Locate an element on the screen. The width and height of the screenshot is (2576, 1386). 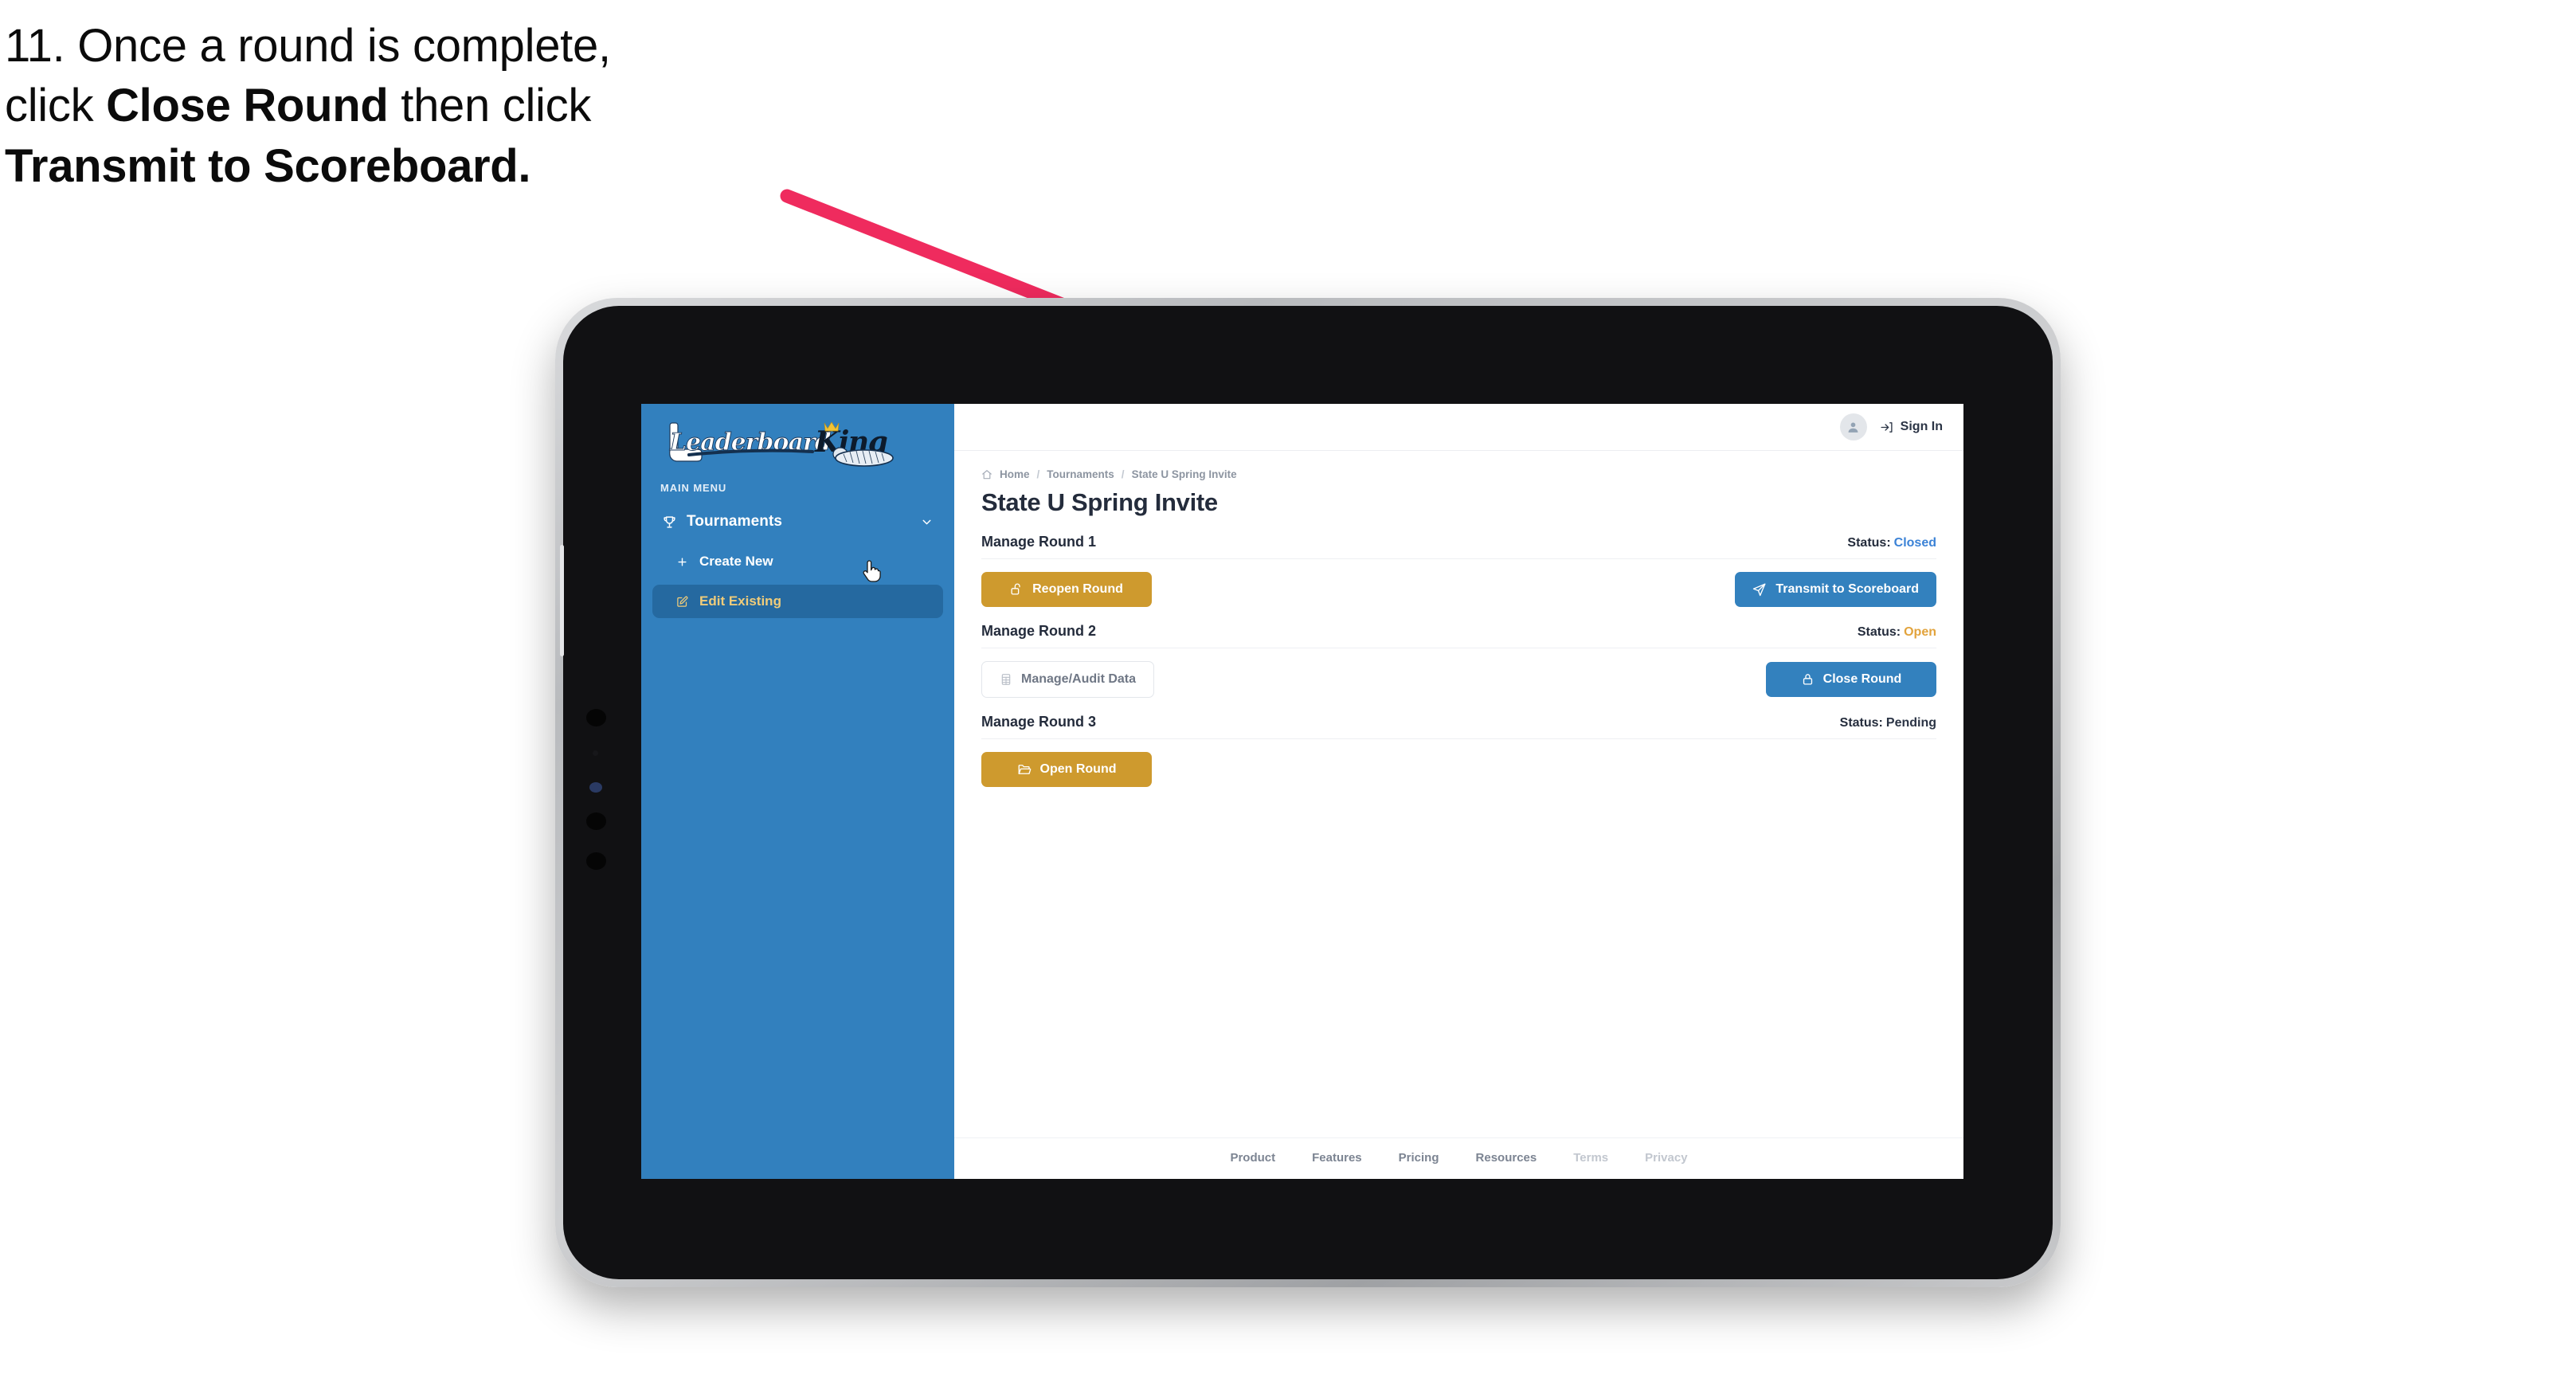
round-actions: Manage/Audit Data Close Round is located at coordinates (1458, 673).